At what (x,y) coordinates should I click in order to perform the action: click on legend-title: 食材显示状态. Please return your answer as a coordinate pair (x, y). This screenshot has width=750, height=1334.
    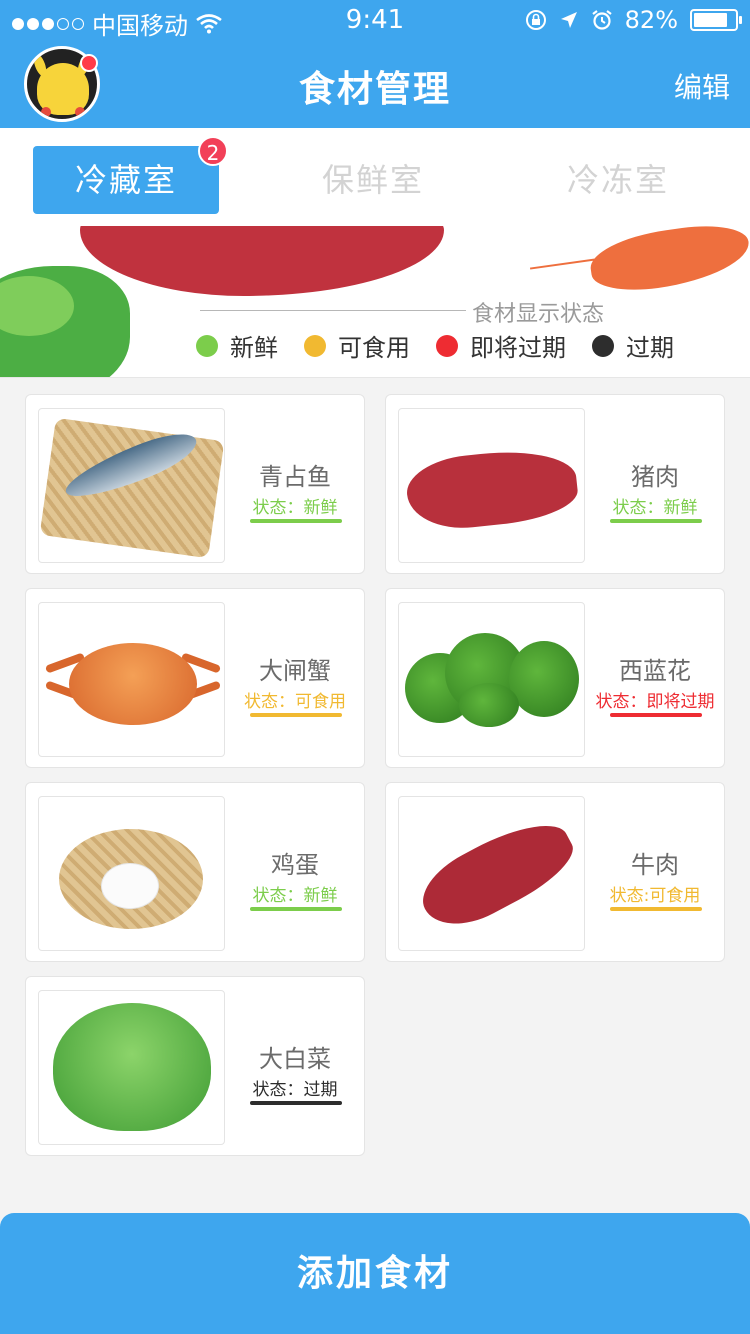
    Looking at the image, I should click on (538, 314).